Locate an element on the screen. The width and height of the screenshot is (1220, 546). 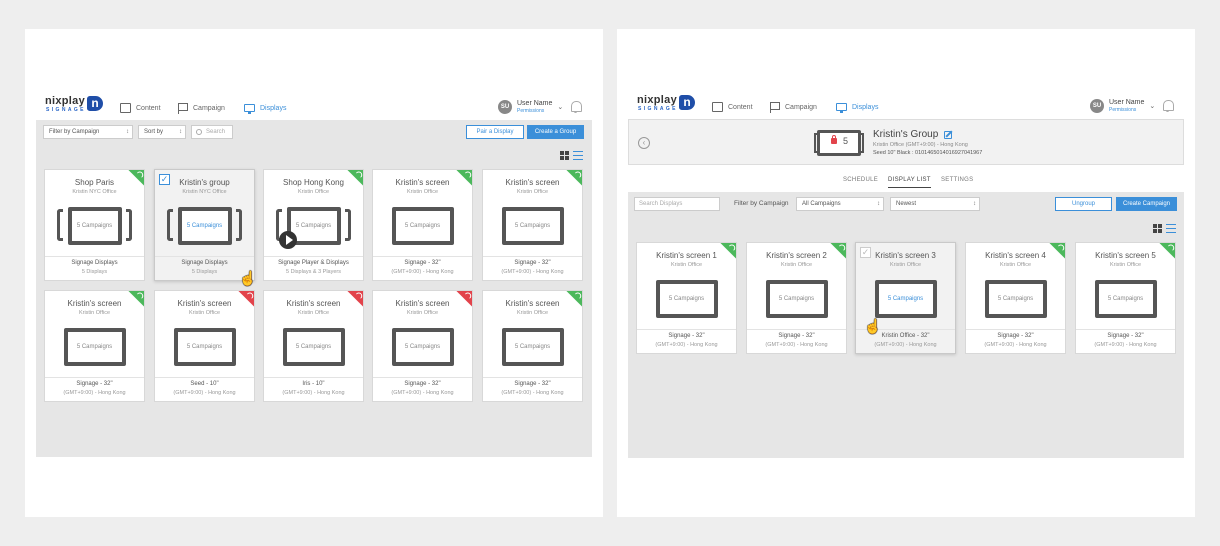
filter-campaign-select: Filter by Campaign is located at coordinates (88, 132).